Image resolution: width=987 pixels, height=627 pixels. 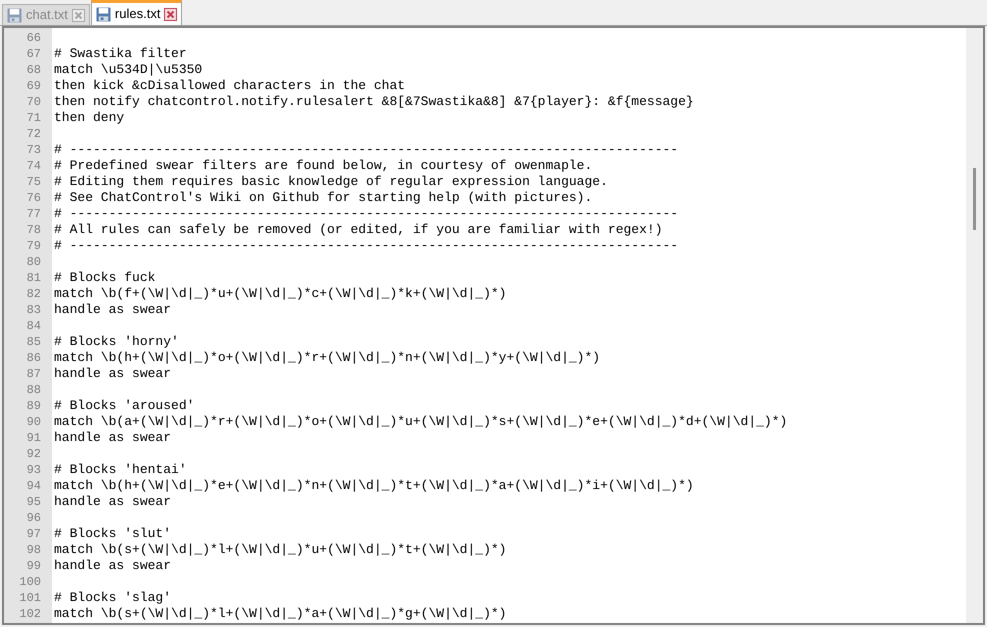 I want to click on line-number: 101, so click(x=30, y=598).